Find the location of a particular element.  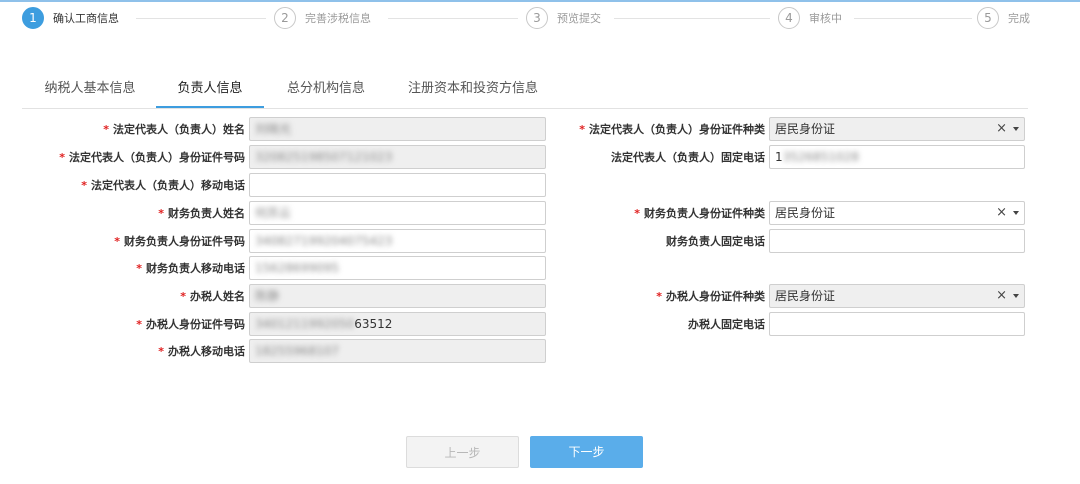

fin-id-no-label: * 财务负责人身份证件号码 is located at coordinates (179, 241).